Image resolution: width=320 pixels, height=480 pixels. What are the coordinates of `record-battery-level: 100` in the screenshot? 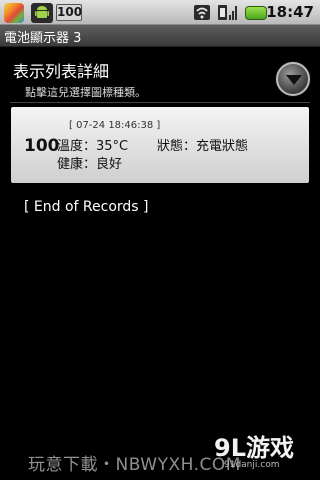 It's located at (42, 146).